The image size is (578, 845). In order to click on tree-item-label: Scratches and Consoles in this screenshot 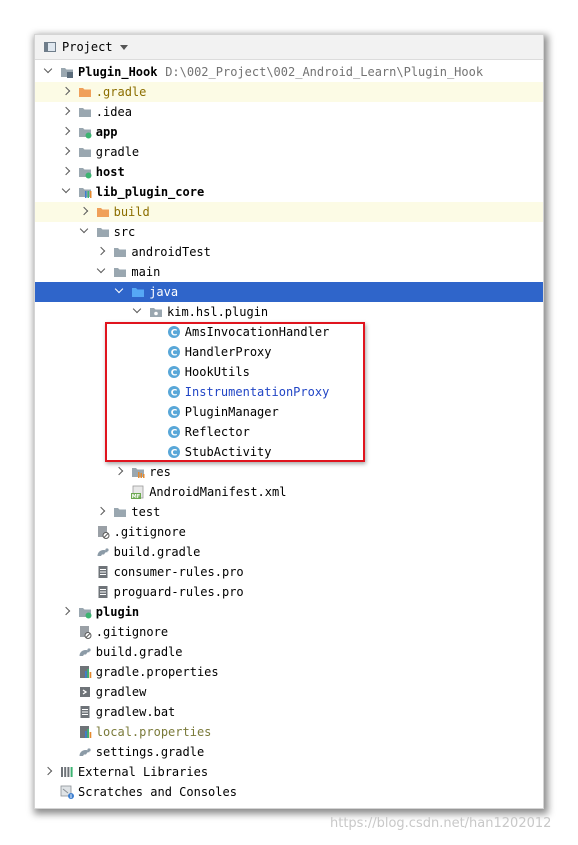, I will do `click(157, 792)`.